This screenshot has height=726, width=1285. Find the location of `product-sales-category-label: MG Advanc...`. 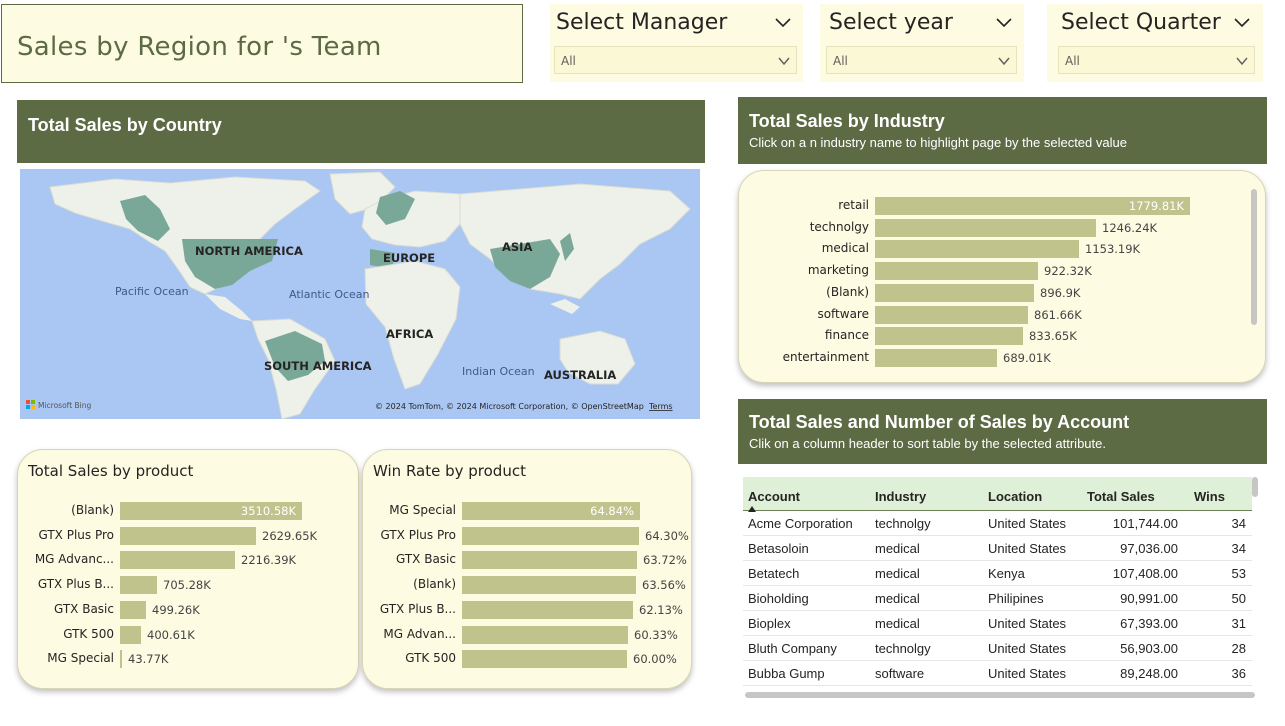

product-sales-category-label: MG Advanc... is located at coordinates (74, 559).